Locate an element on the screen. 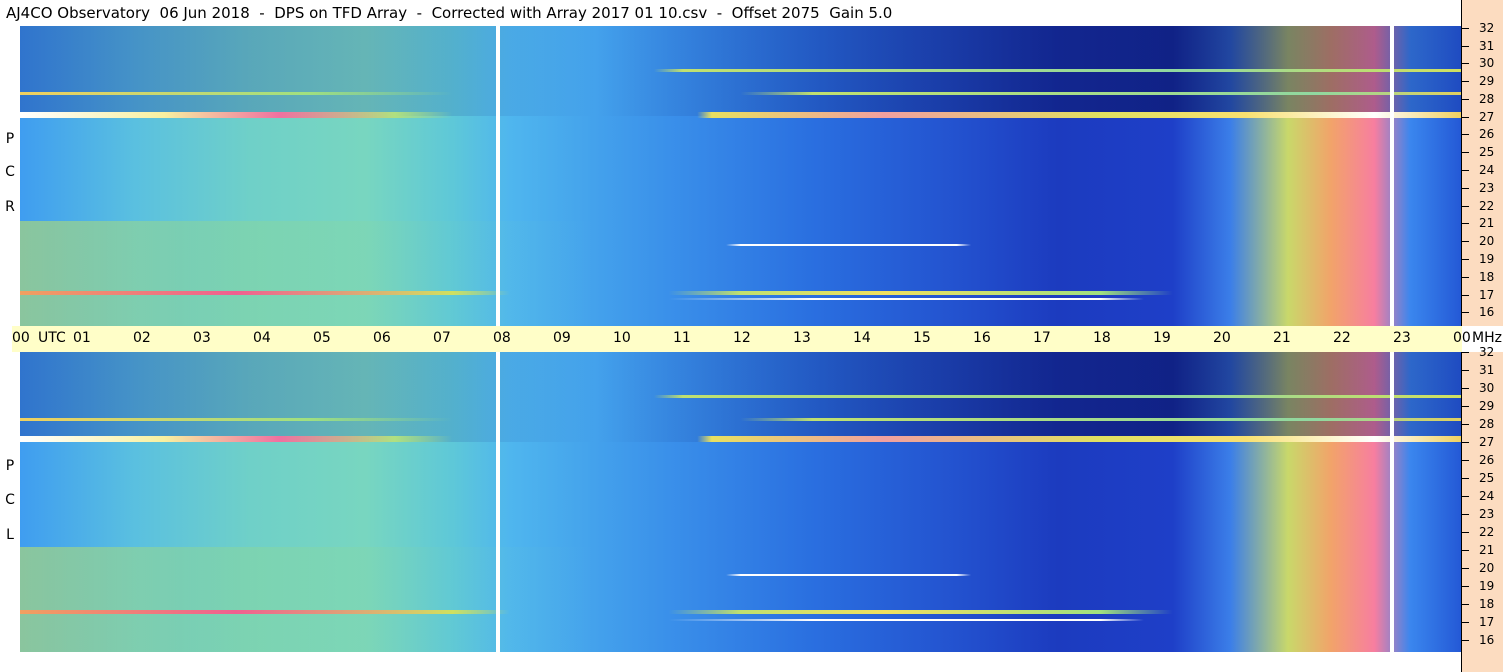  time-tick: 16 is located at coordinates (982, 338).